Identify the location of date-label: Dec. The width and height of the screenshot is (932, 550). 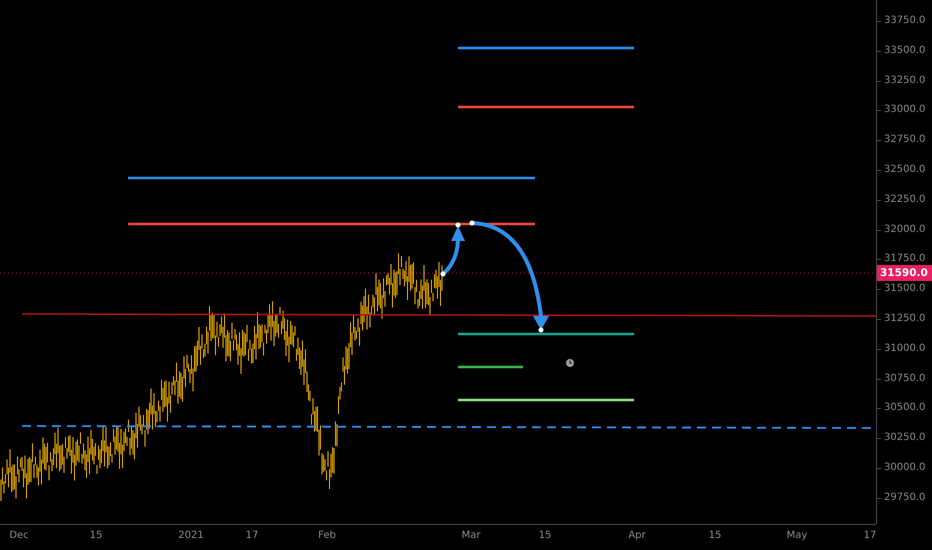
(19, 535).